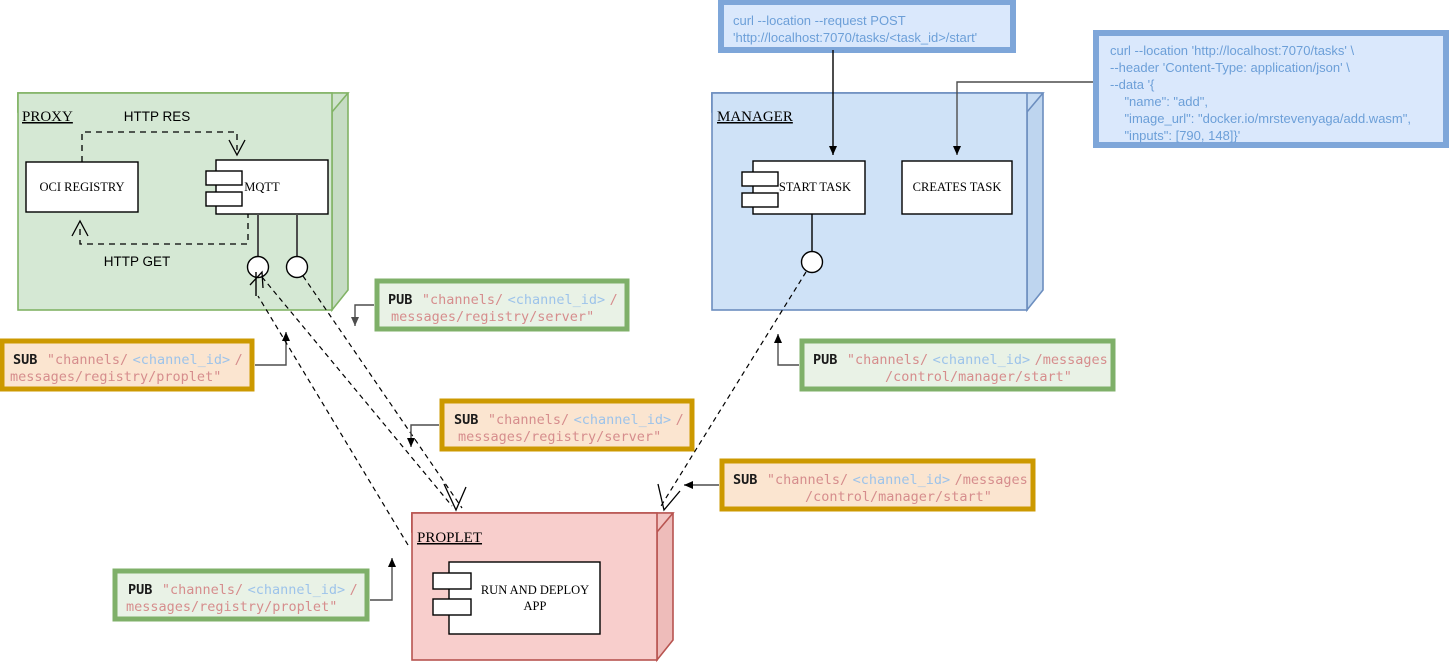  Describe the element at coordinates (815, 187) in the screenshot. I see `start-task-label: START TASK` at that location.